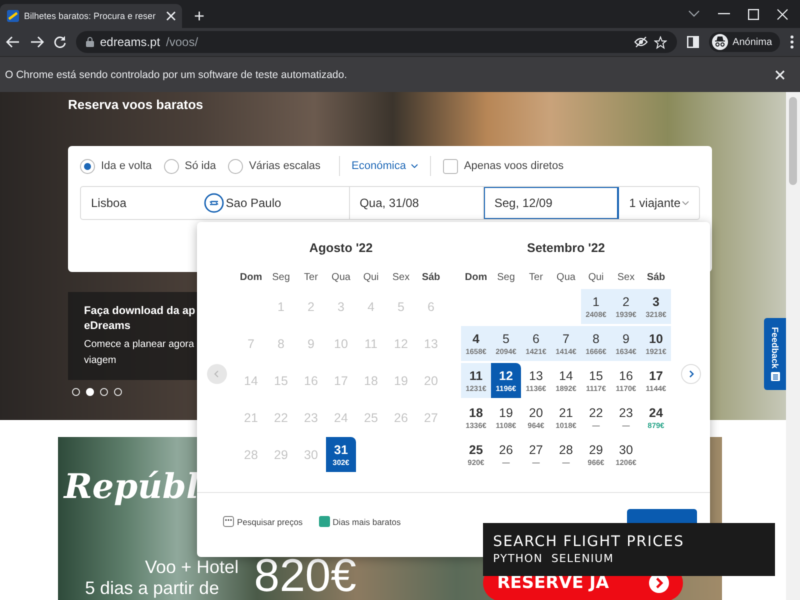 This screenshot has height=600, width=800. I want to click on unavailable-date: 4, so click(371, 307).